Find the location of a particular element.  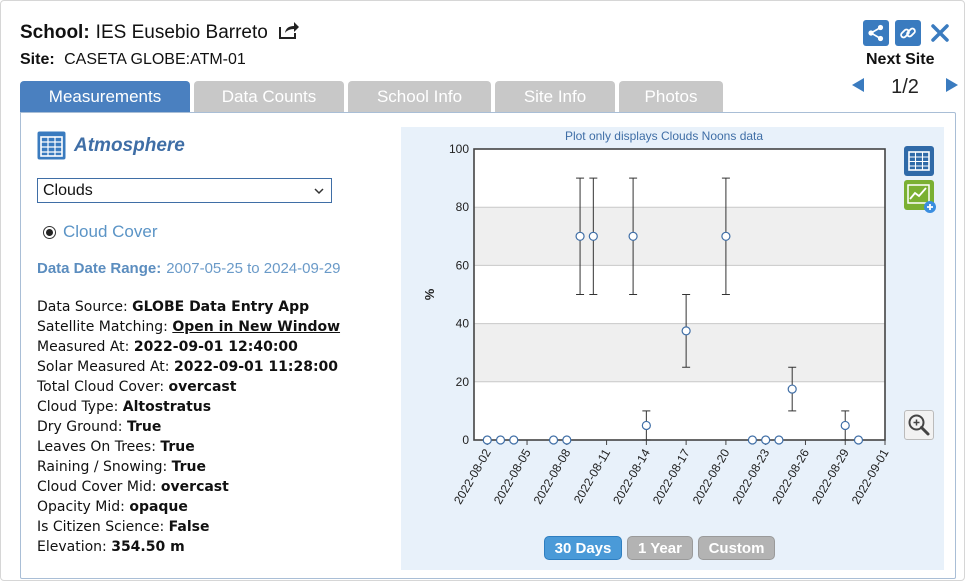

protocol-select: Clouds is located at coordinates (184, 190).